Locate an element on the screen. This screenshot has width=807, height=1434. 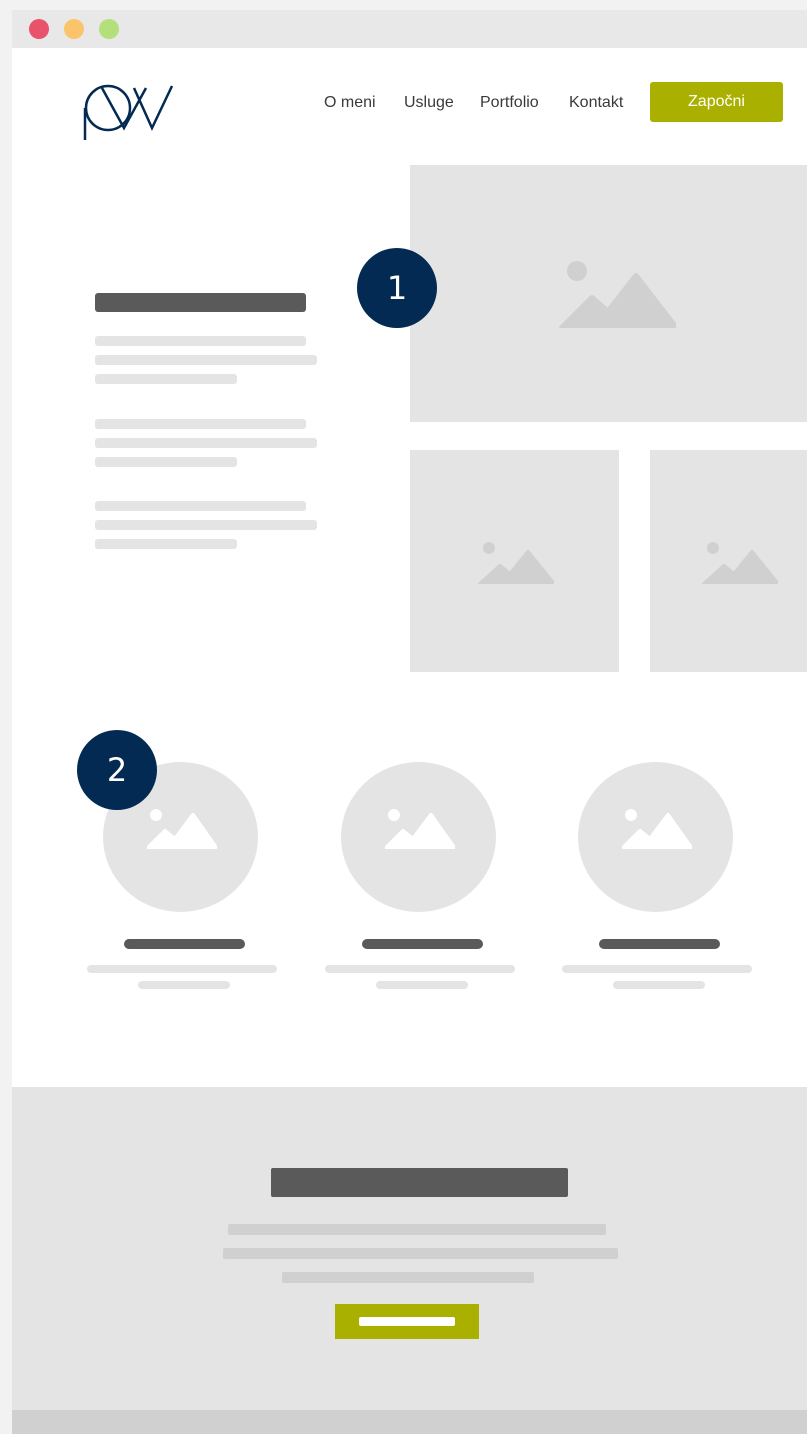
window-titlebar is located at coordinates (409, 29).